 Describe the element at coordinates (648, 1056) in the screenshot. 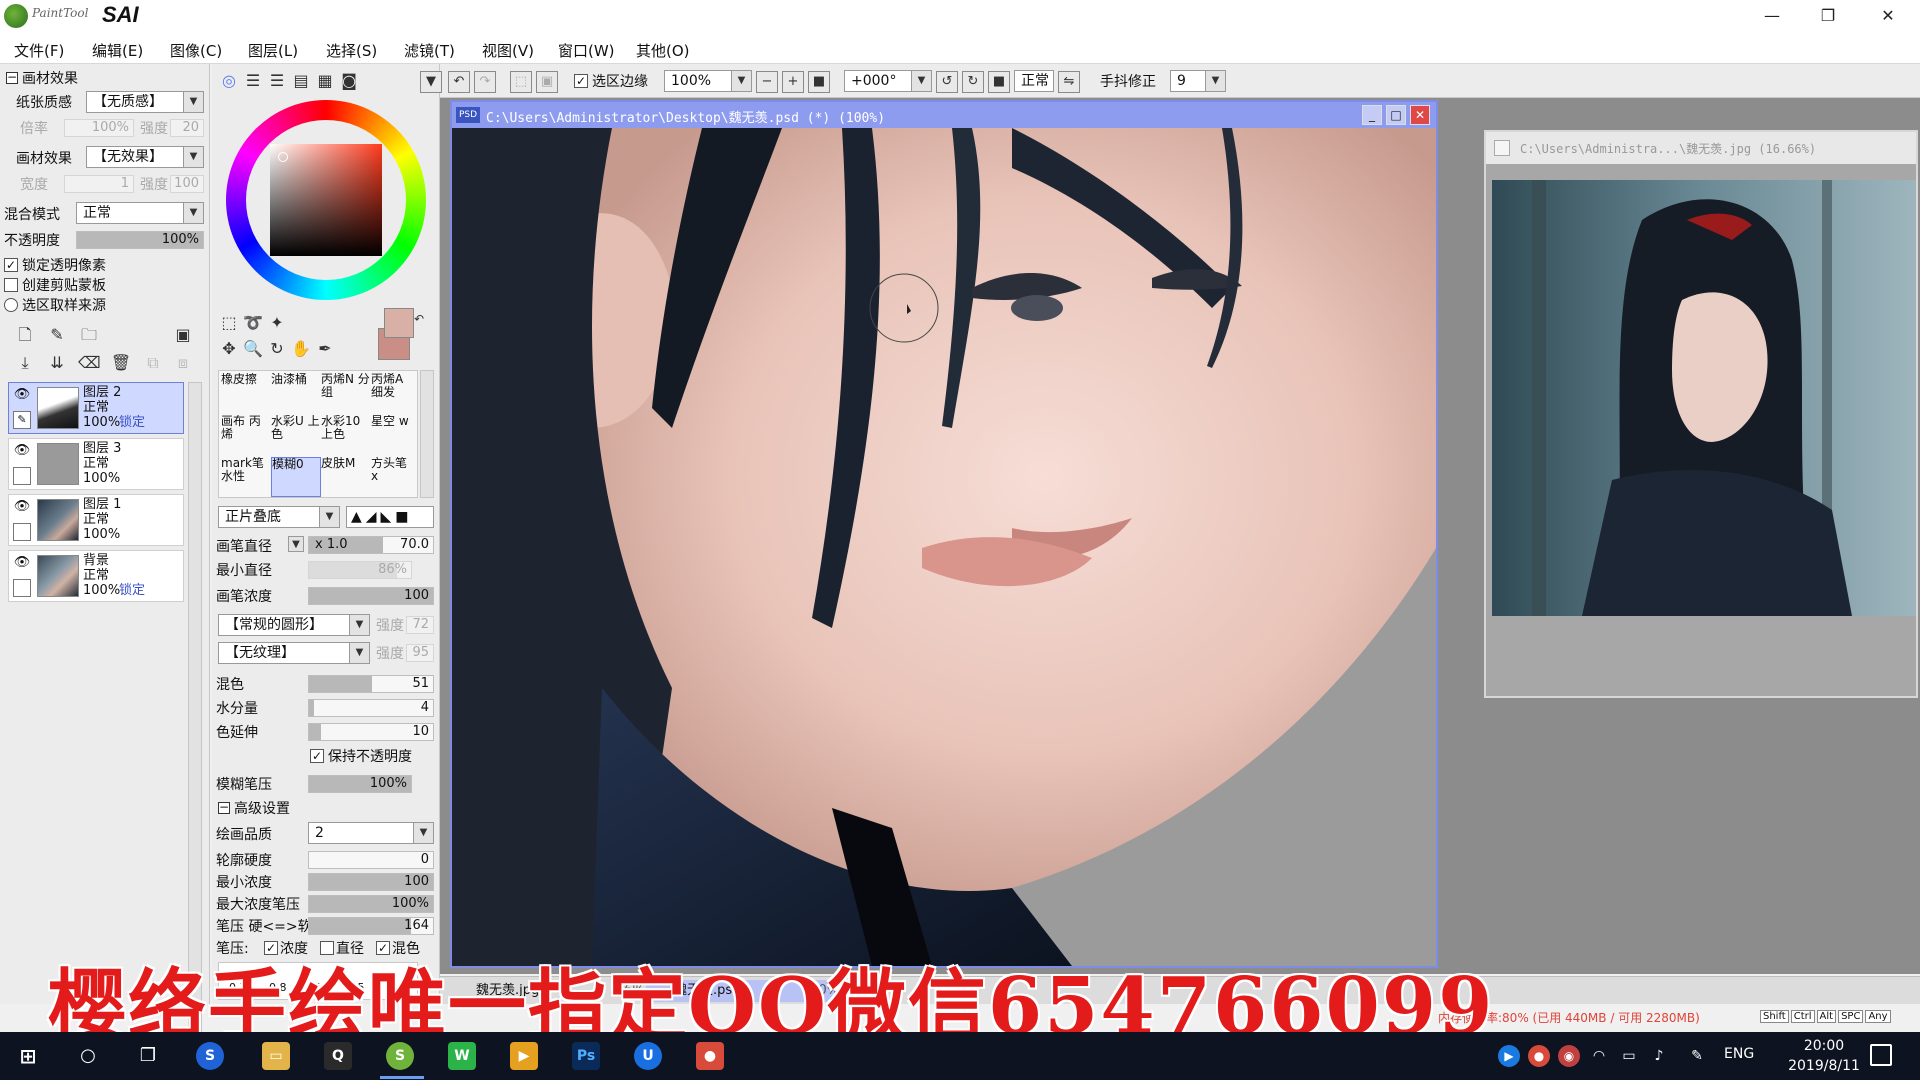

I see `uplay-icon: U` at that location.